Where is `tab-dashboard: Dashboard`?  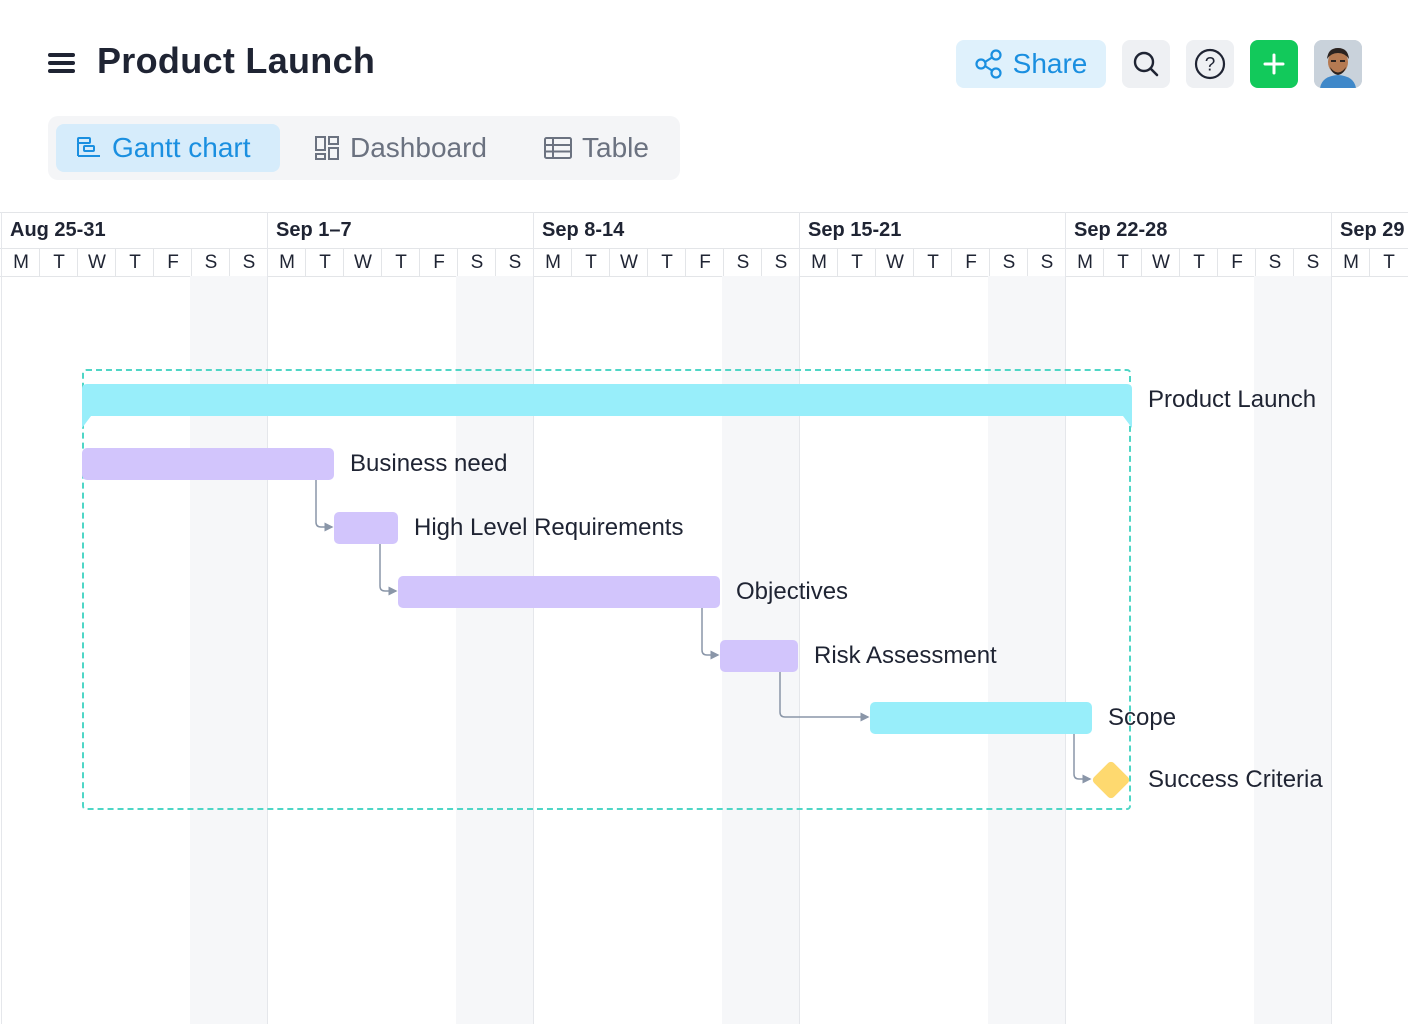
tab-dashboard: Dashboard is located at coordinates (414, 148).